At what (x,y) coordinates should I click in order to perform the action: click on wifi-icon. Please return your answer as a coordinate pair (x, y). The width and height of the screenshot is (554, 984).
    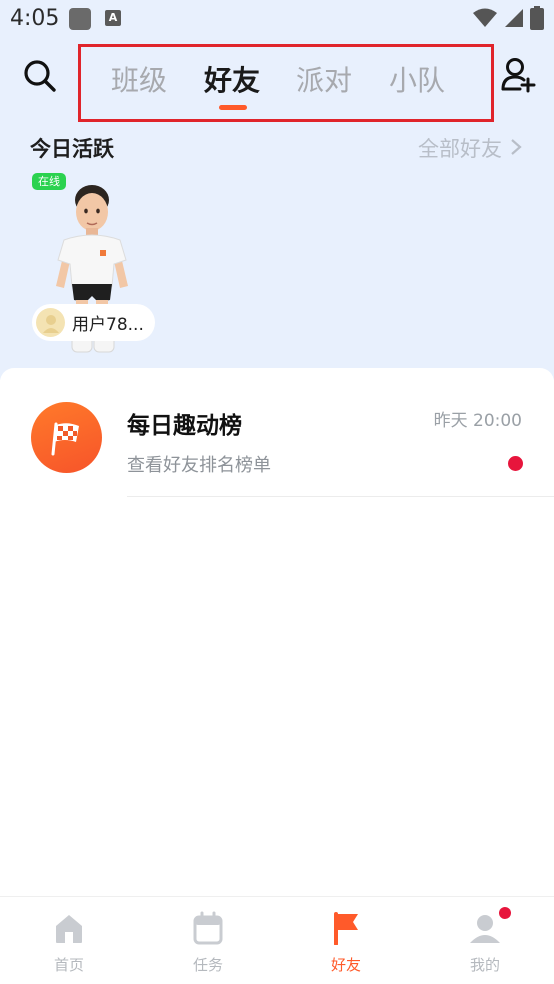
    Looking at the image, I should click on (484, 17).